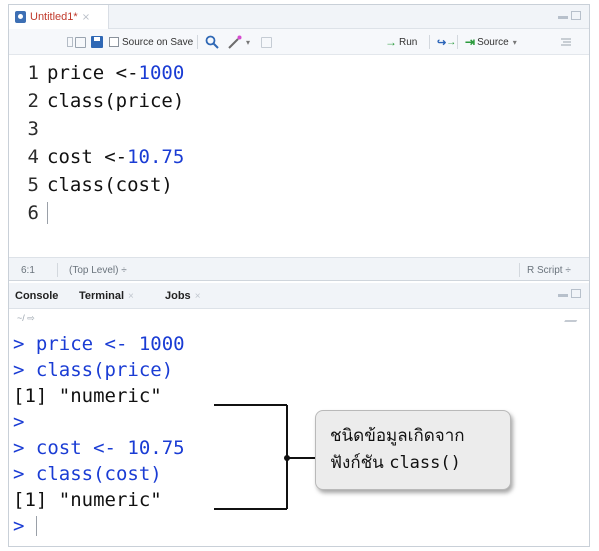  I want to click on annotation-line-1: ชนิดข้อมูลเกิดจาก, so click(397, 436).